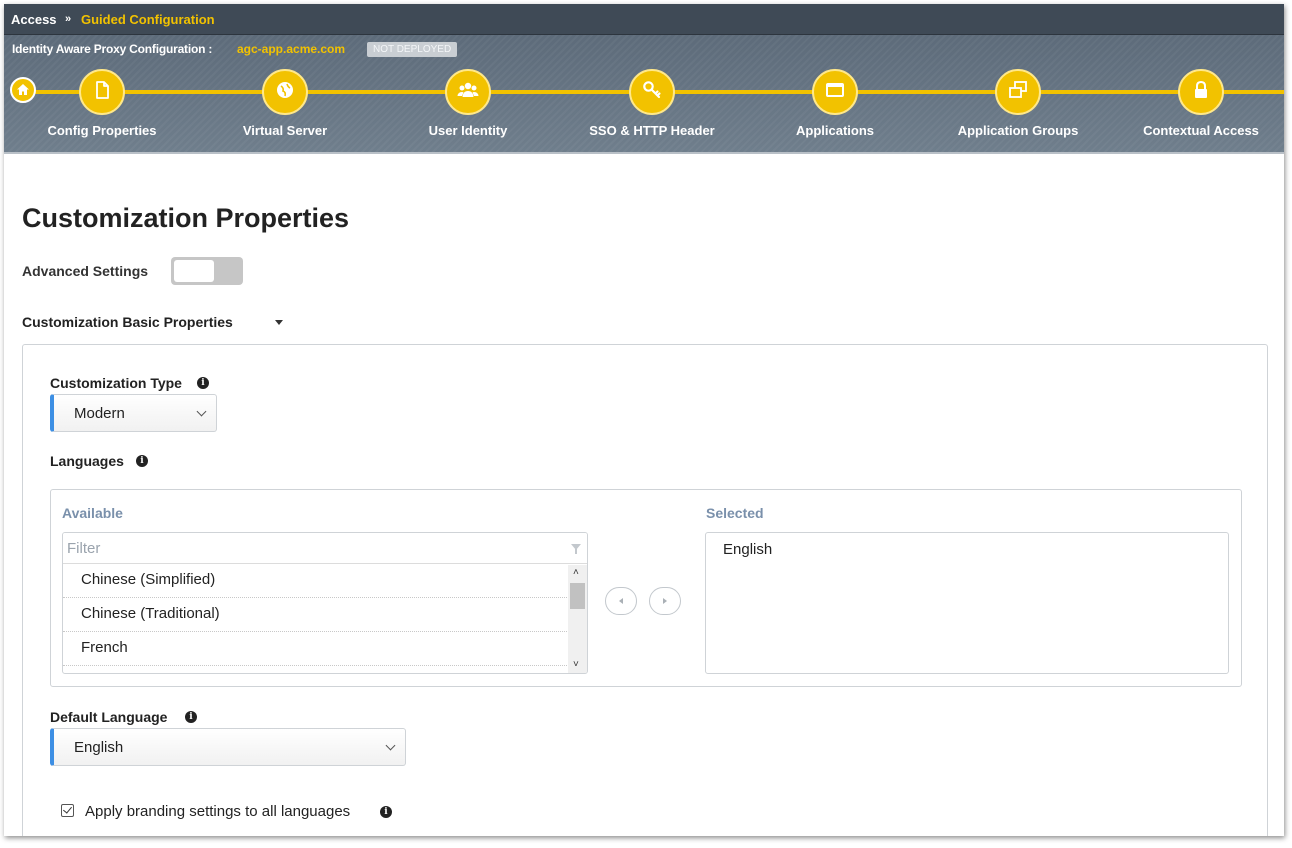 Image resolution: width=1292 pixels, height=848 pixels. I want to click on breadcrumb-current: Guided Configuration, so click(148, 19).